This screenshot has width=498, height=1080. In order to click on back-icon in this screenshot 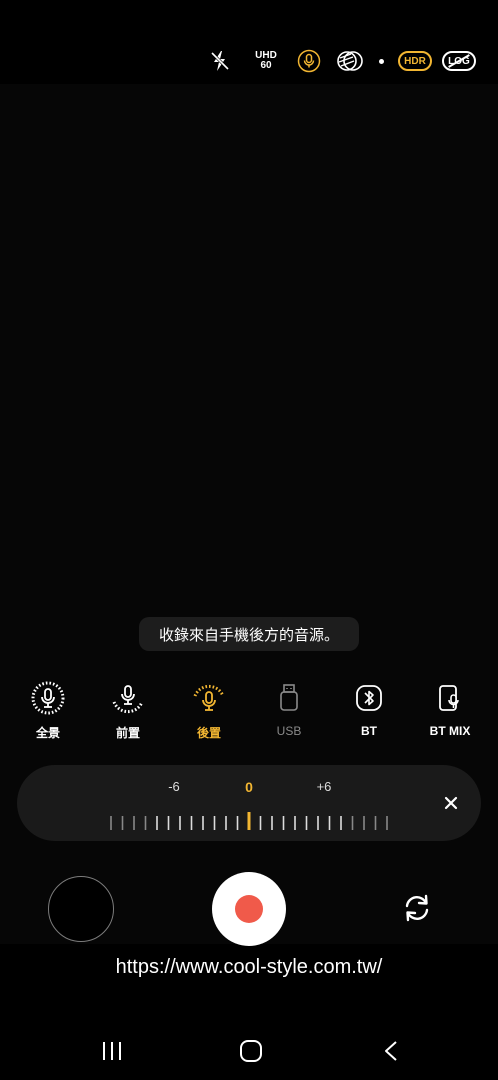, I will do `click(391, 1051)`.